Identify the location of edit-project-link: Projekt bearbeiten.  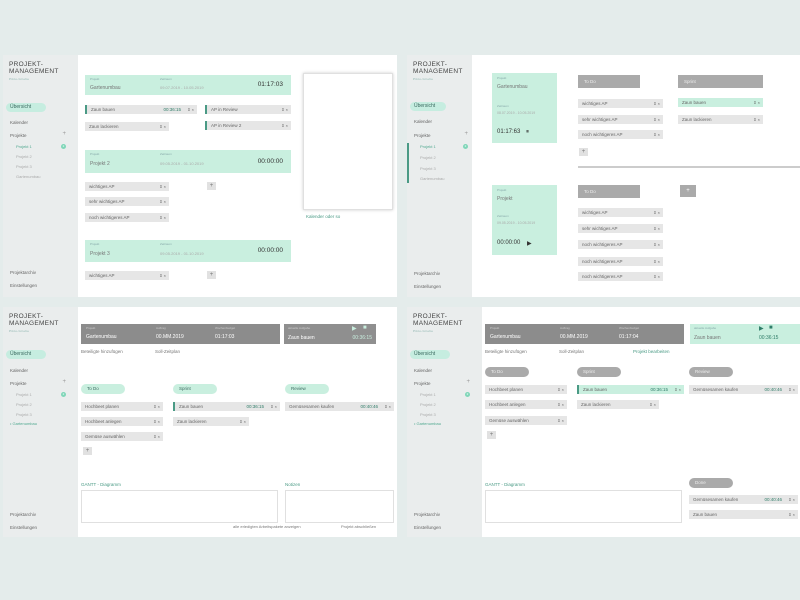
(651, 351).